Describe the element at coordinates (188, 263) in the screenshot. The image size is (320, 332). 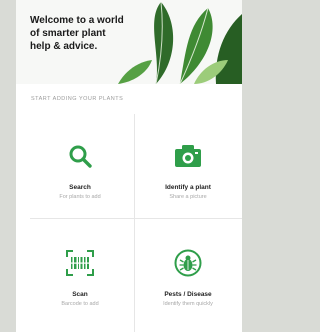
I see `bug-icon` at that location.